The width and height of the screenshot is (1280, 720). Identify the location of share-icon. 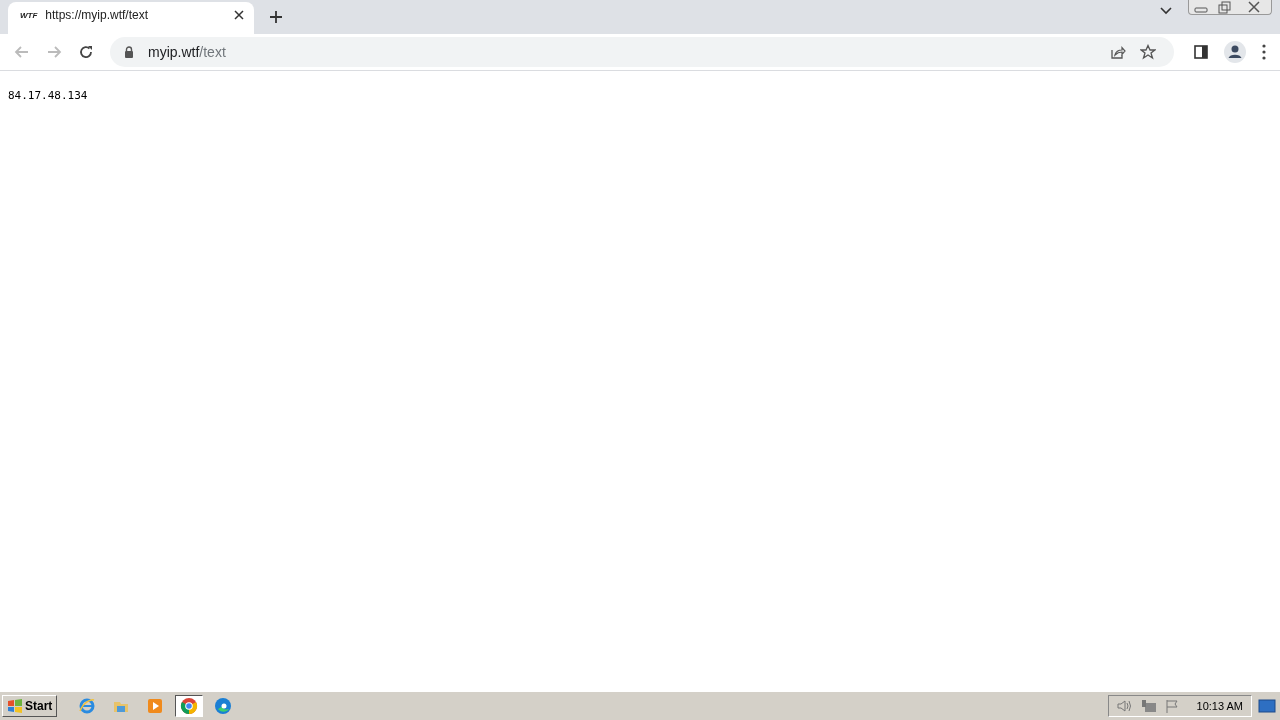
(1118, 52).